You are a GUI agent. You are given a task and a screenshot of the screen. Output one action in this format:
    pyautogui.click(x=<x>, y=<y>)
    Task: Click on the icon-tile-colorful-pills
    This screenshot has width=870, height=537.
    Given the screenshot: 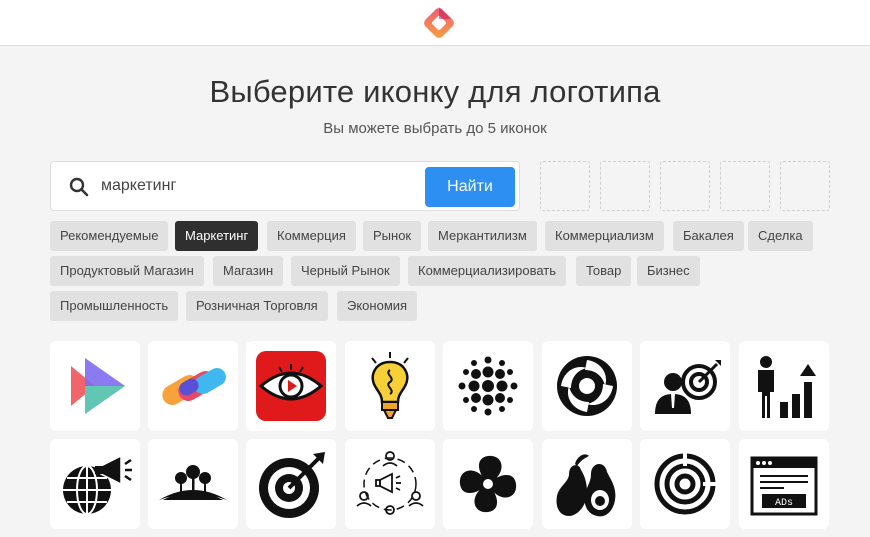 What is the action you would take?
    pyautogui.click(x=193, y=386)
    